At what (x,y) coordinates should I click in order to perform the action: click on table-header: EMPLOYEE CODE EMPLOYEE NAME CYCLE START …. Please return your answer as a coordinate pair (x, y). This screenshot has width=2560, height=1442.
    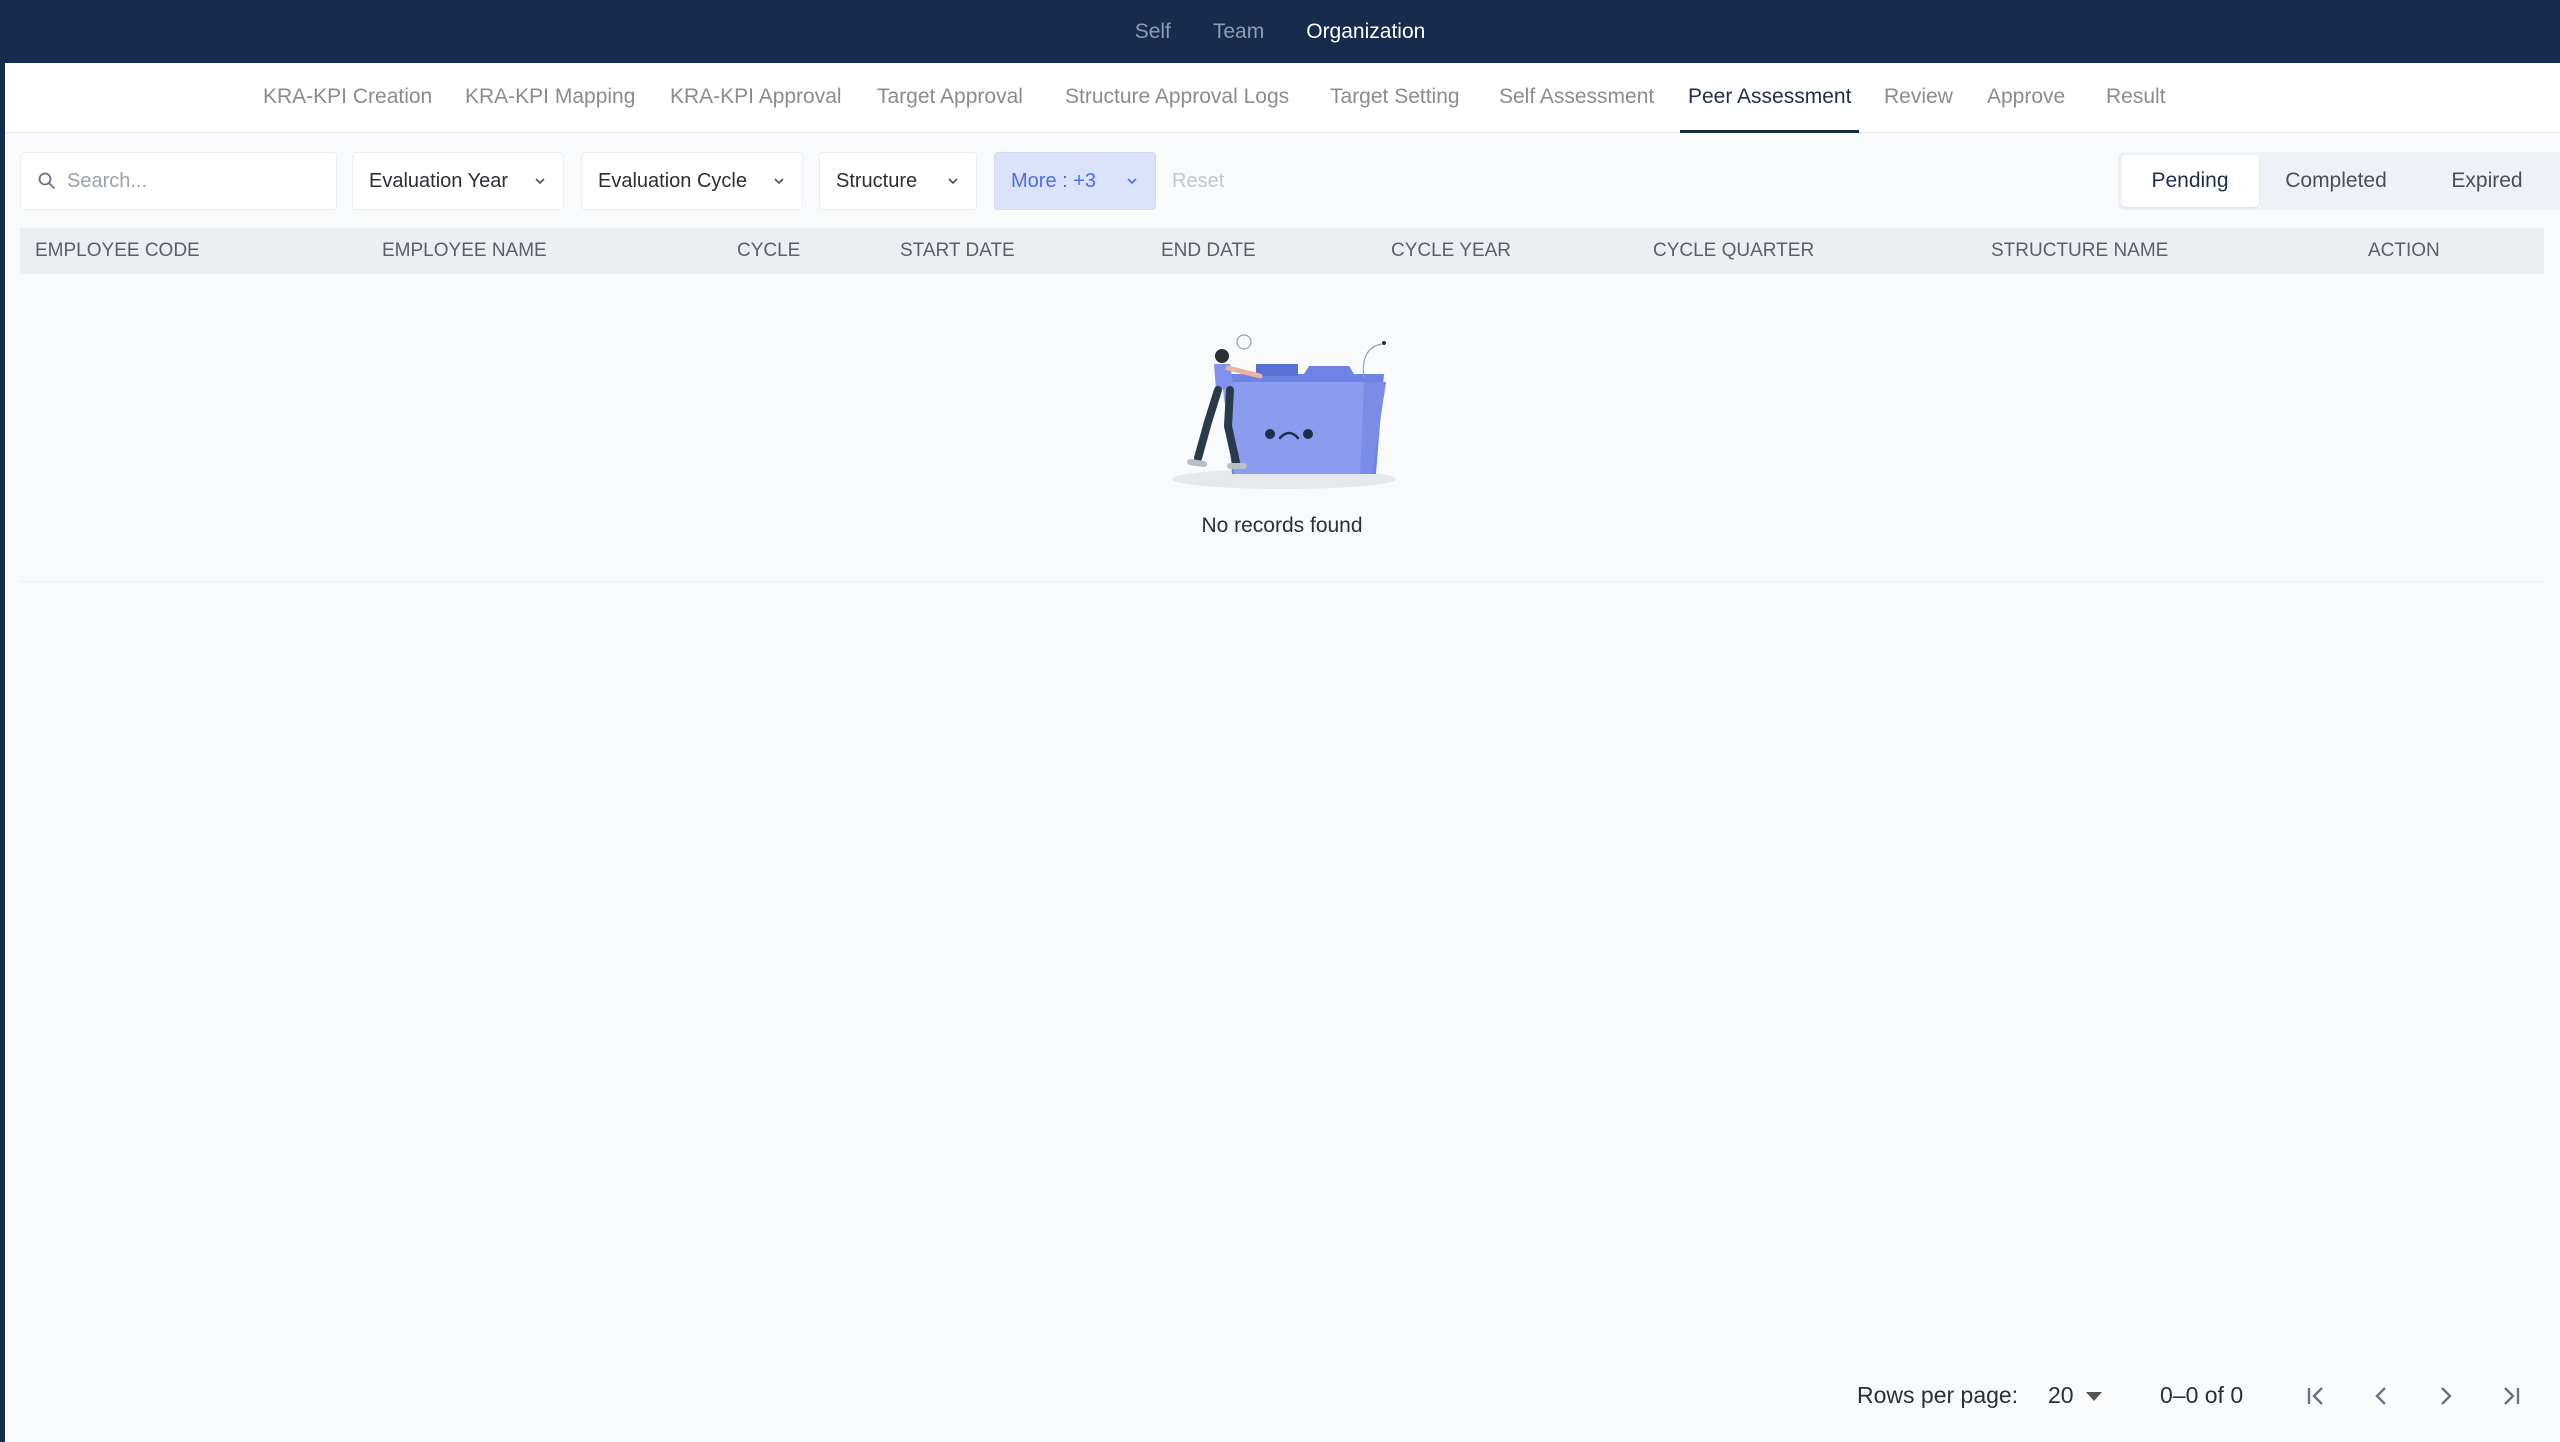
    Looking at the image, I should click on (1282, 251).